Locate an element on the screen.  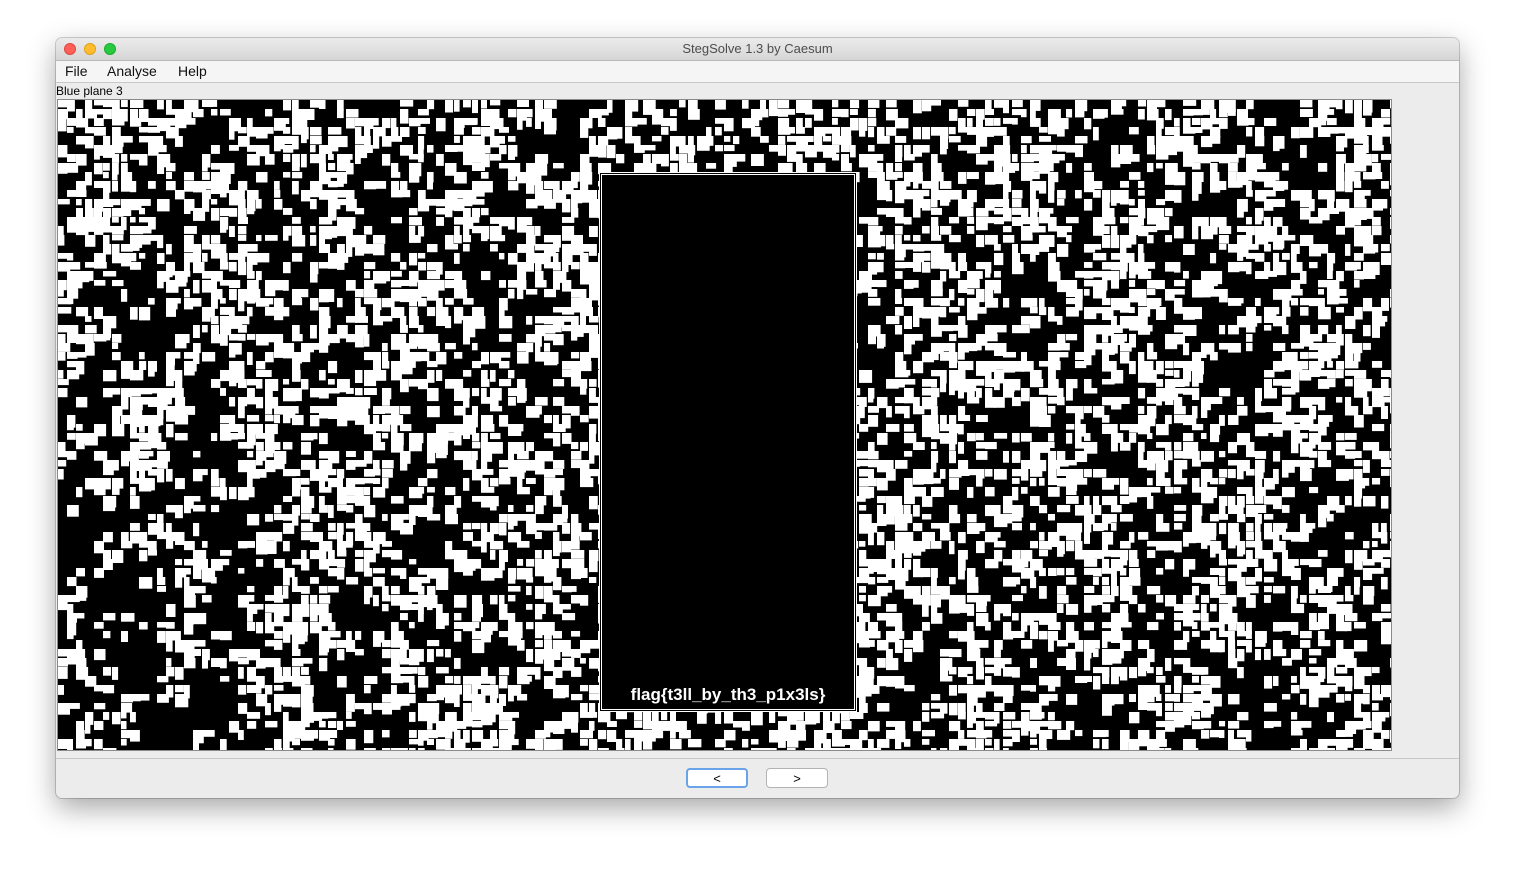
previous-plane-button: < is located at coordinates (717, 778).